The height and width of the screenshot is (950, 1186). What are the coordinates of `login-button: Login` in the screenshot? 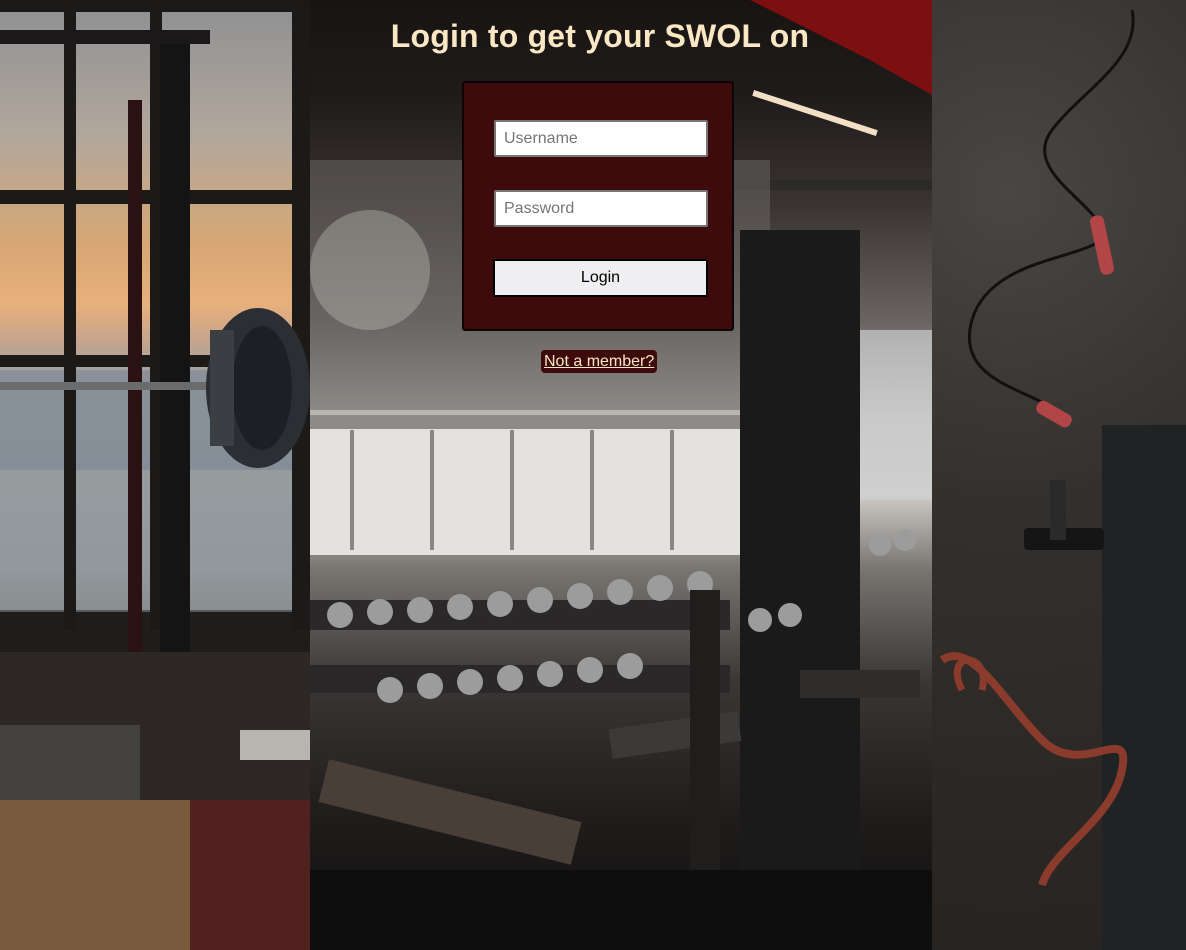 It's located at (600, 278).